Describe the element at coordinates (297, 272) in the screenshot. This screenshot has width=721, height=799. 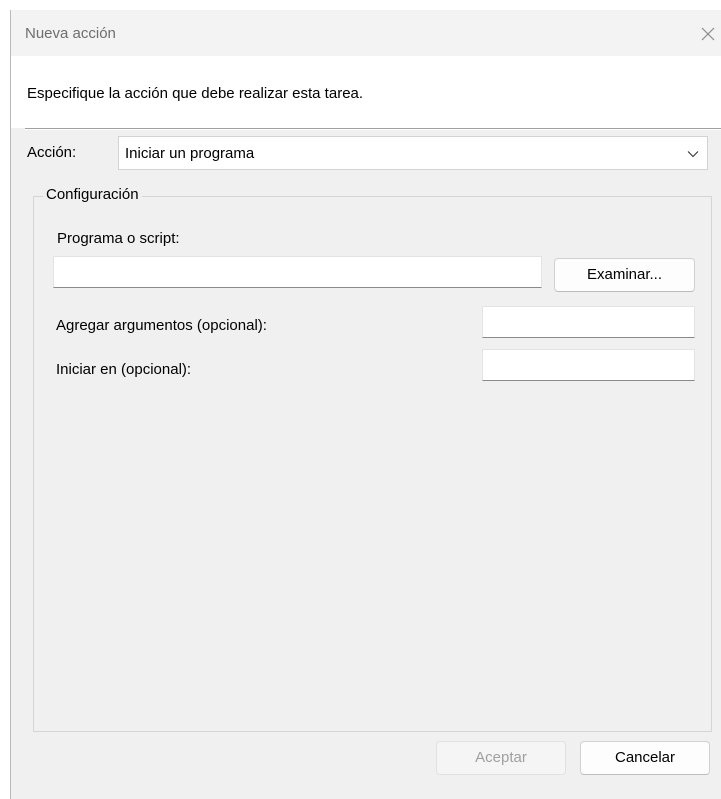
I see `program-input` at that location.